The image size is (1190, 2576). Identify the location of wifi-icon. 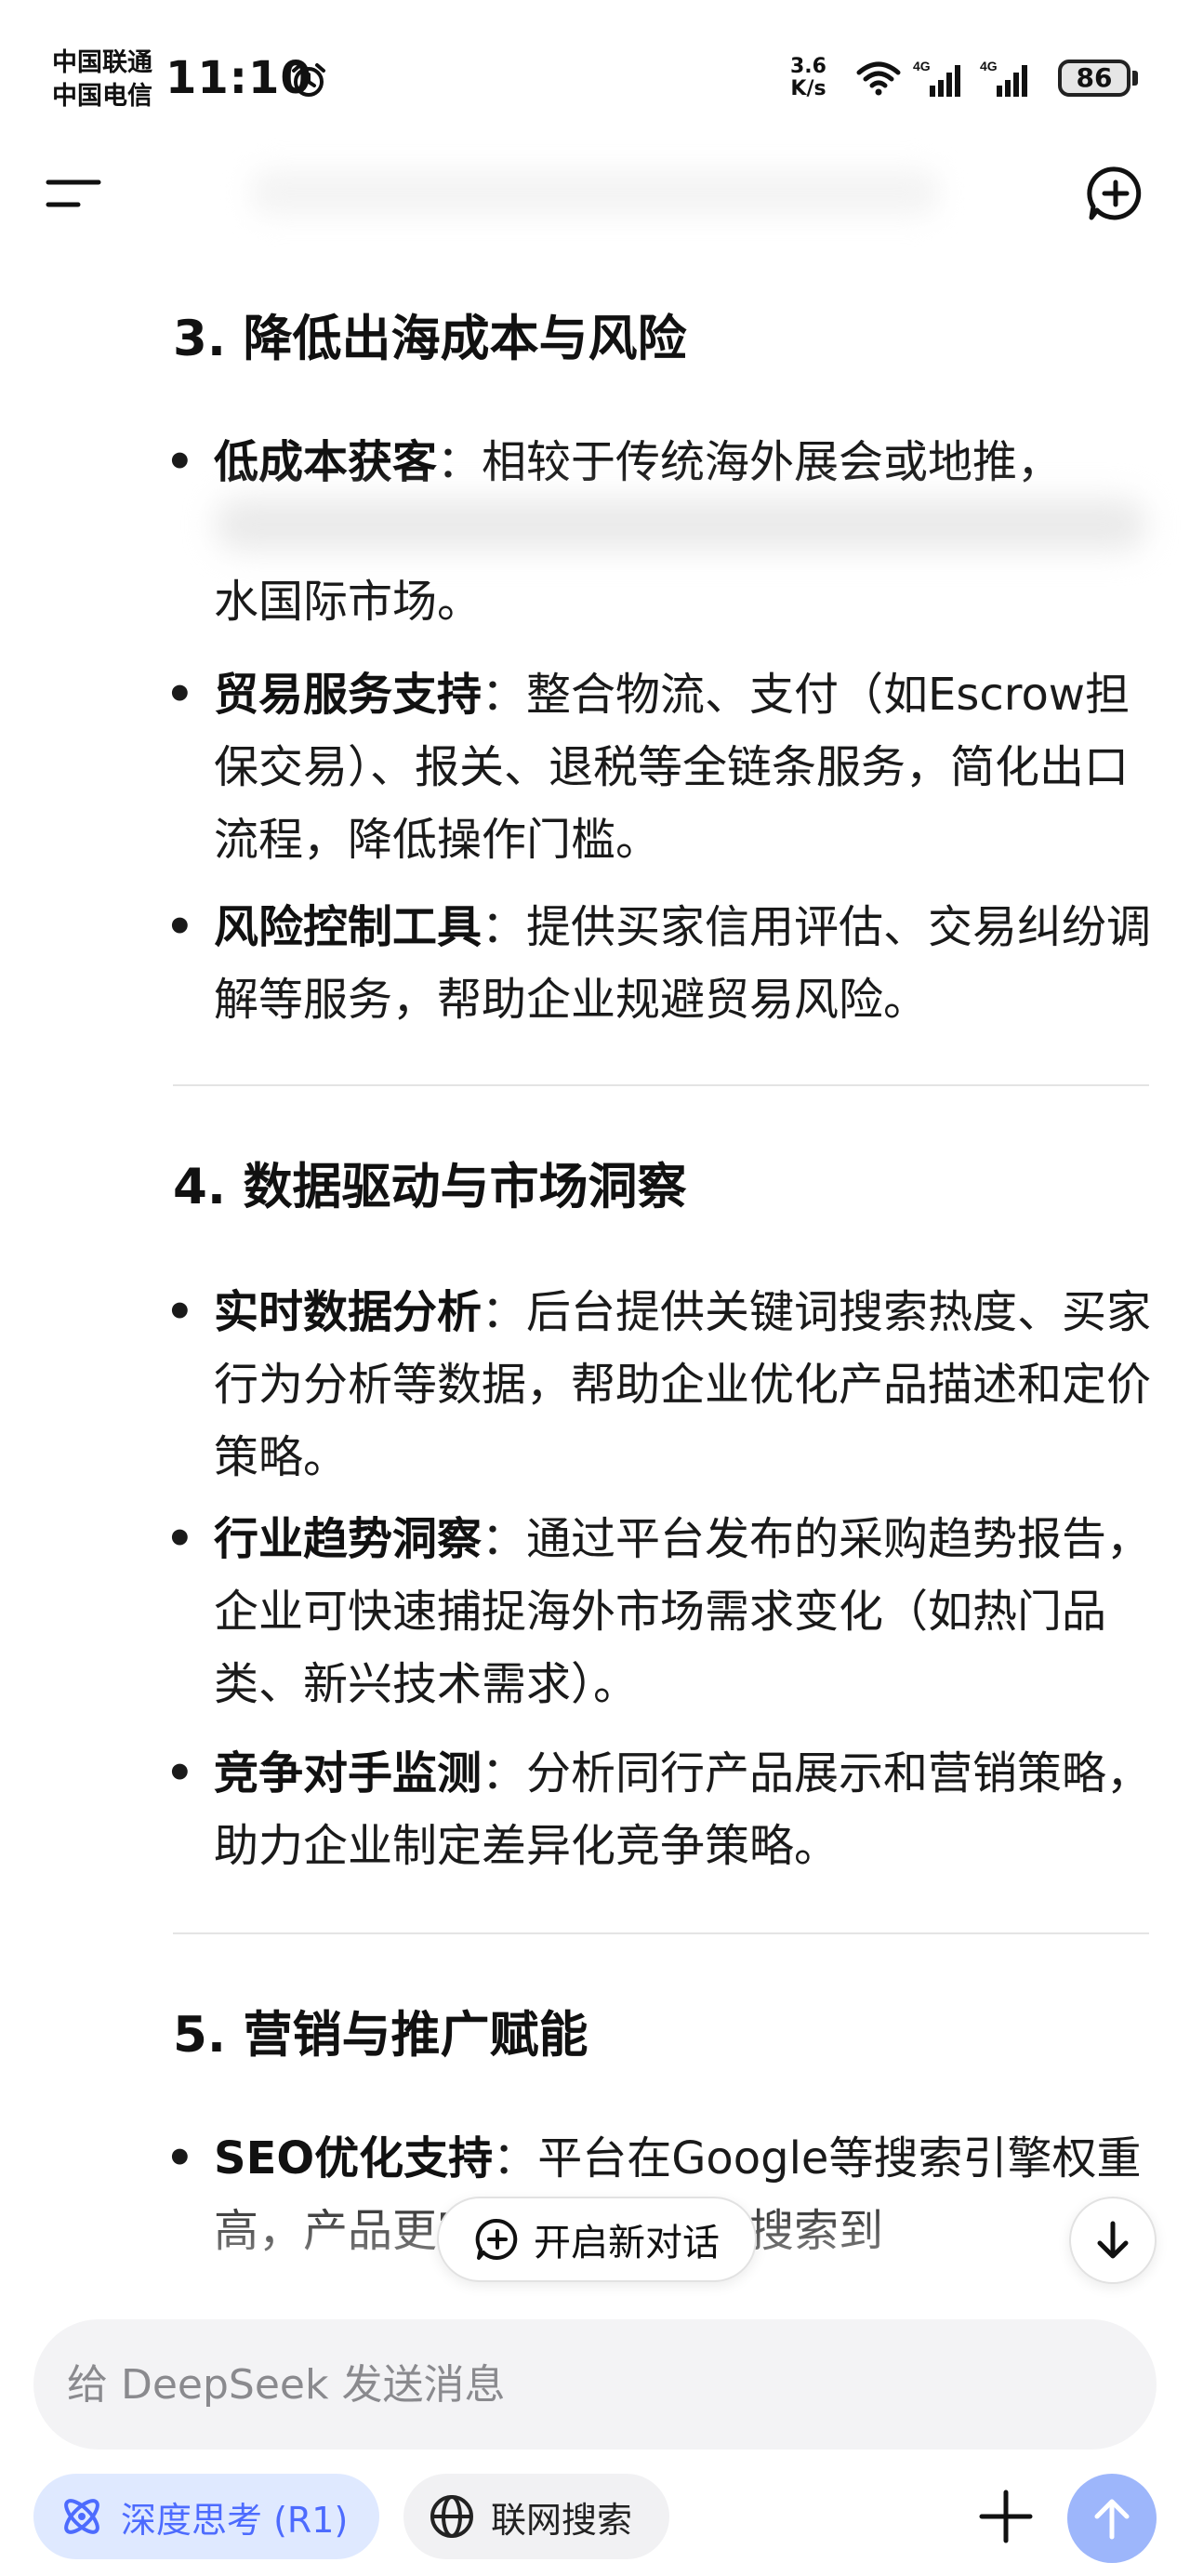
(878, 78).